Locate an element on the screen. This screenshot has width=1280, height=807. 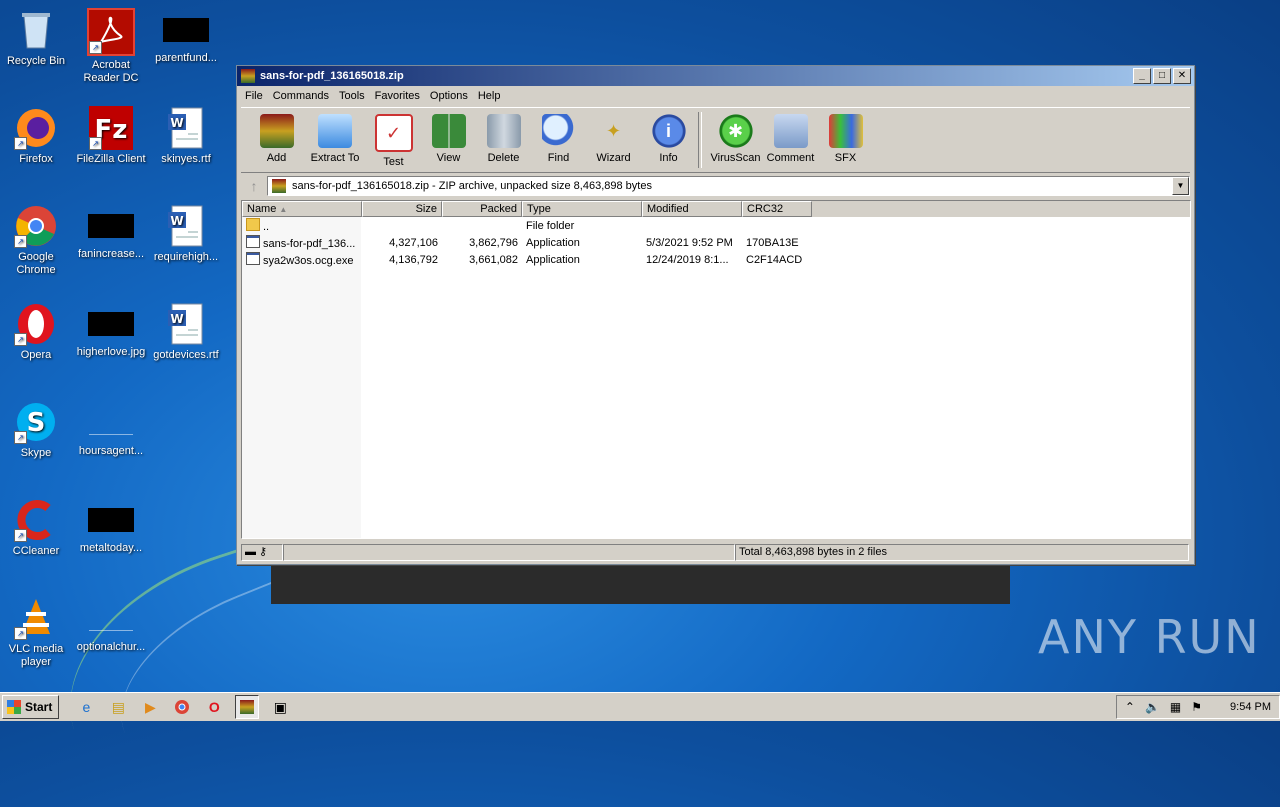
virusscan-button: ✱ VirusScan is located at coordinates (735, 136).